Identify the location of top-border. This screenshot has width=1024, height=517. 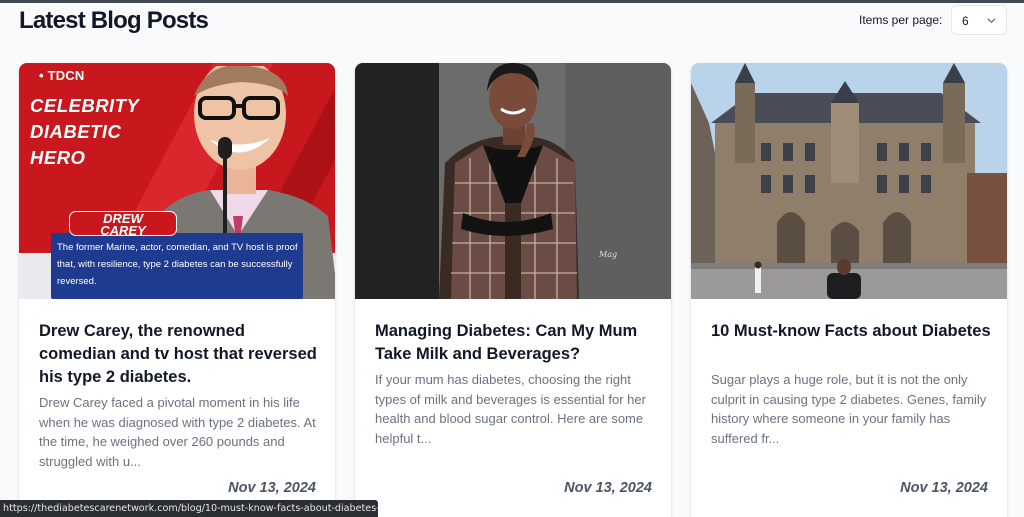
(512, 1).